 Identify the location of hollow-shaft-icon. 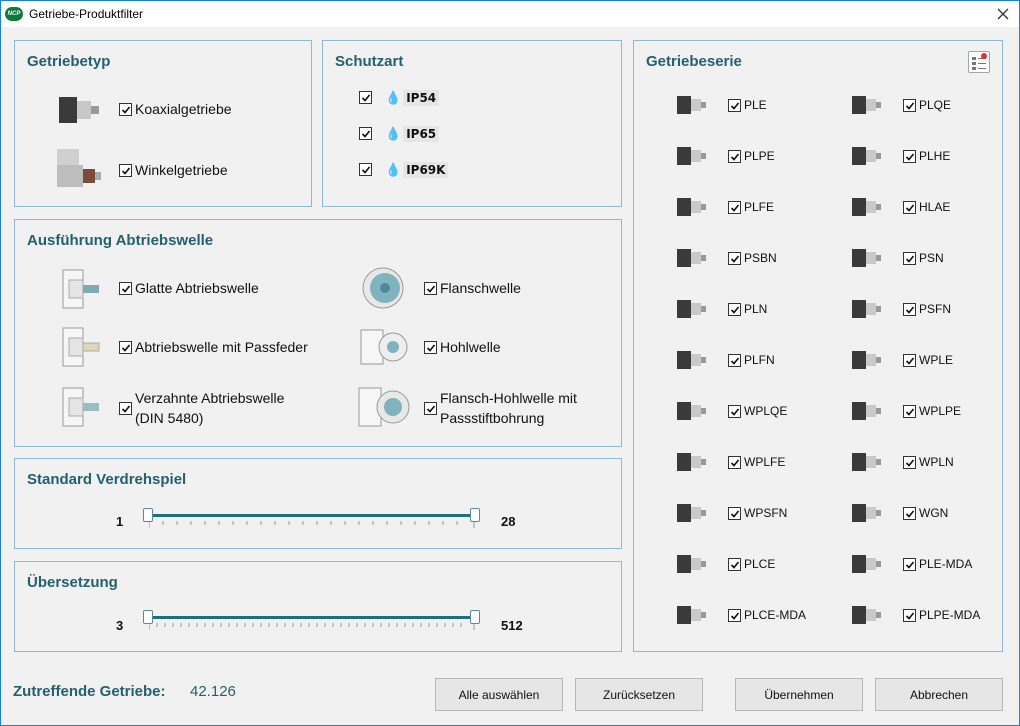
(384, 347).